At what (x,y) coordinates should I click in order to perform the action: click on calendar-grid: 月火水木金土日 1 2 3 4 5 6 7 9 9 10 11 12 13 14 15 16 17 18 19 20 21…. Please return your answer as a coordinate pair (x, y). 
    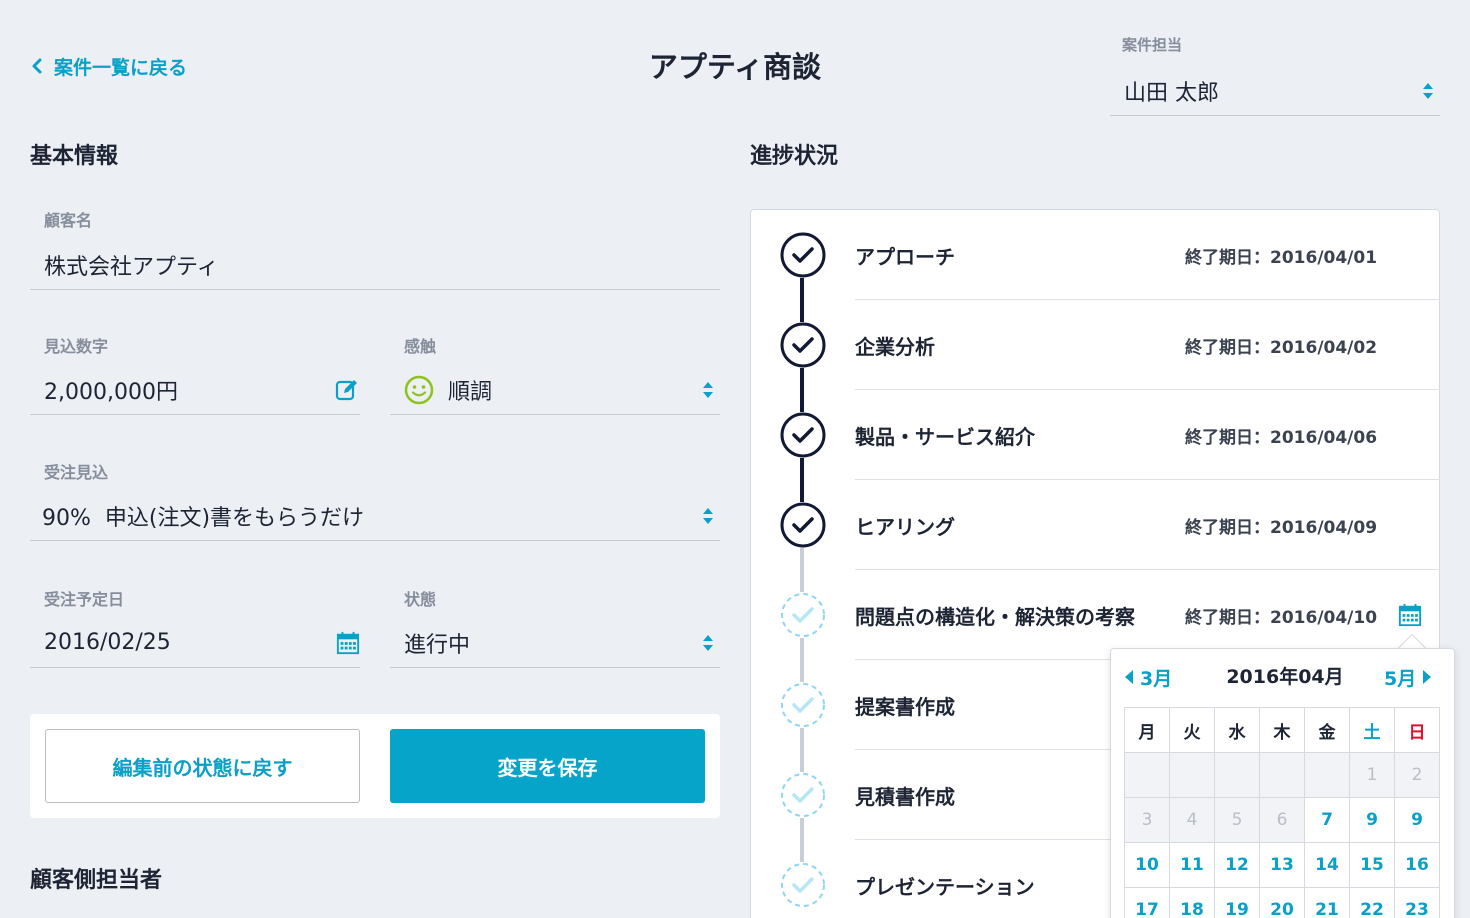
    Looking at the image, I should click on (1282, 812).